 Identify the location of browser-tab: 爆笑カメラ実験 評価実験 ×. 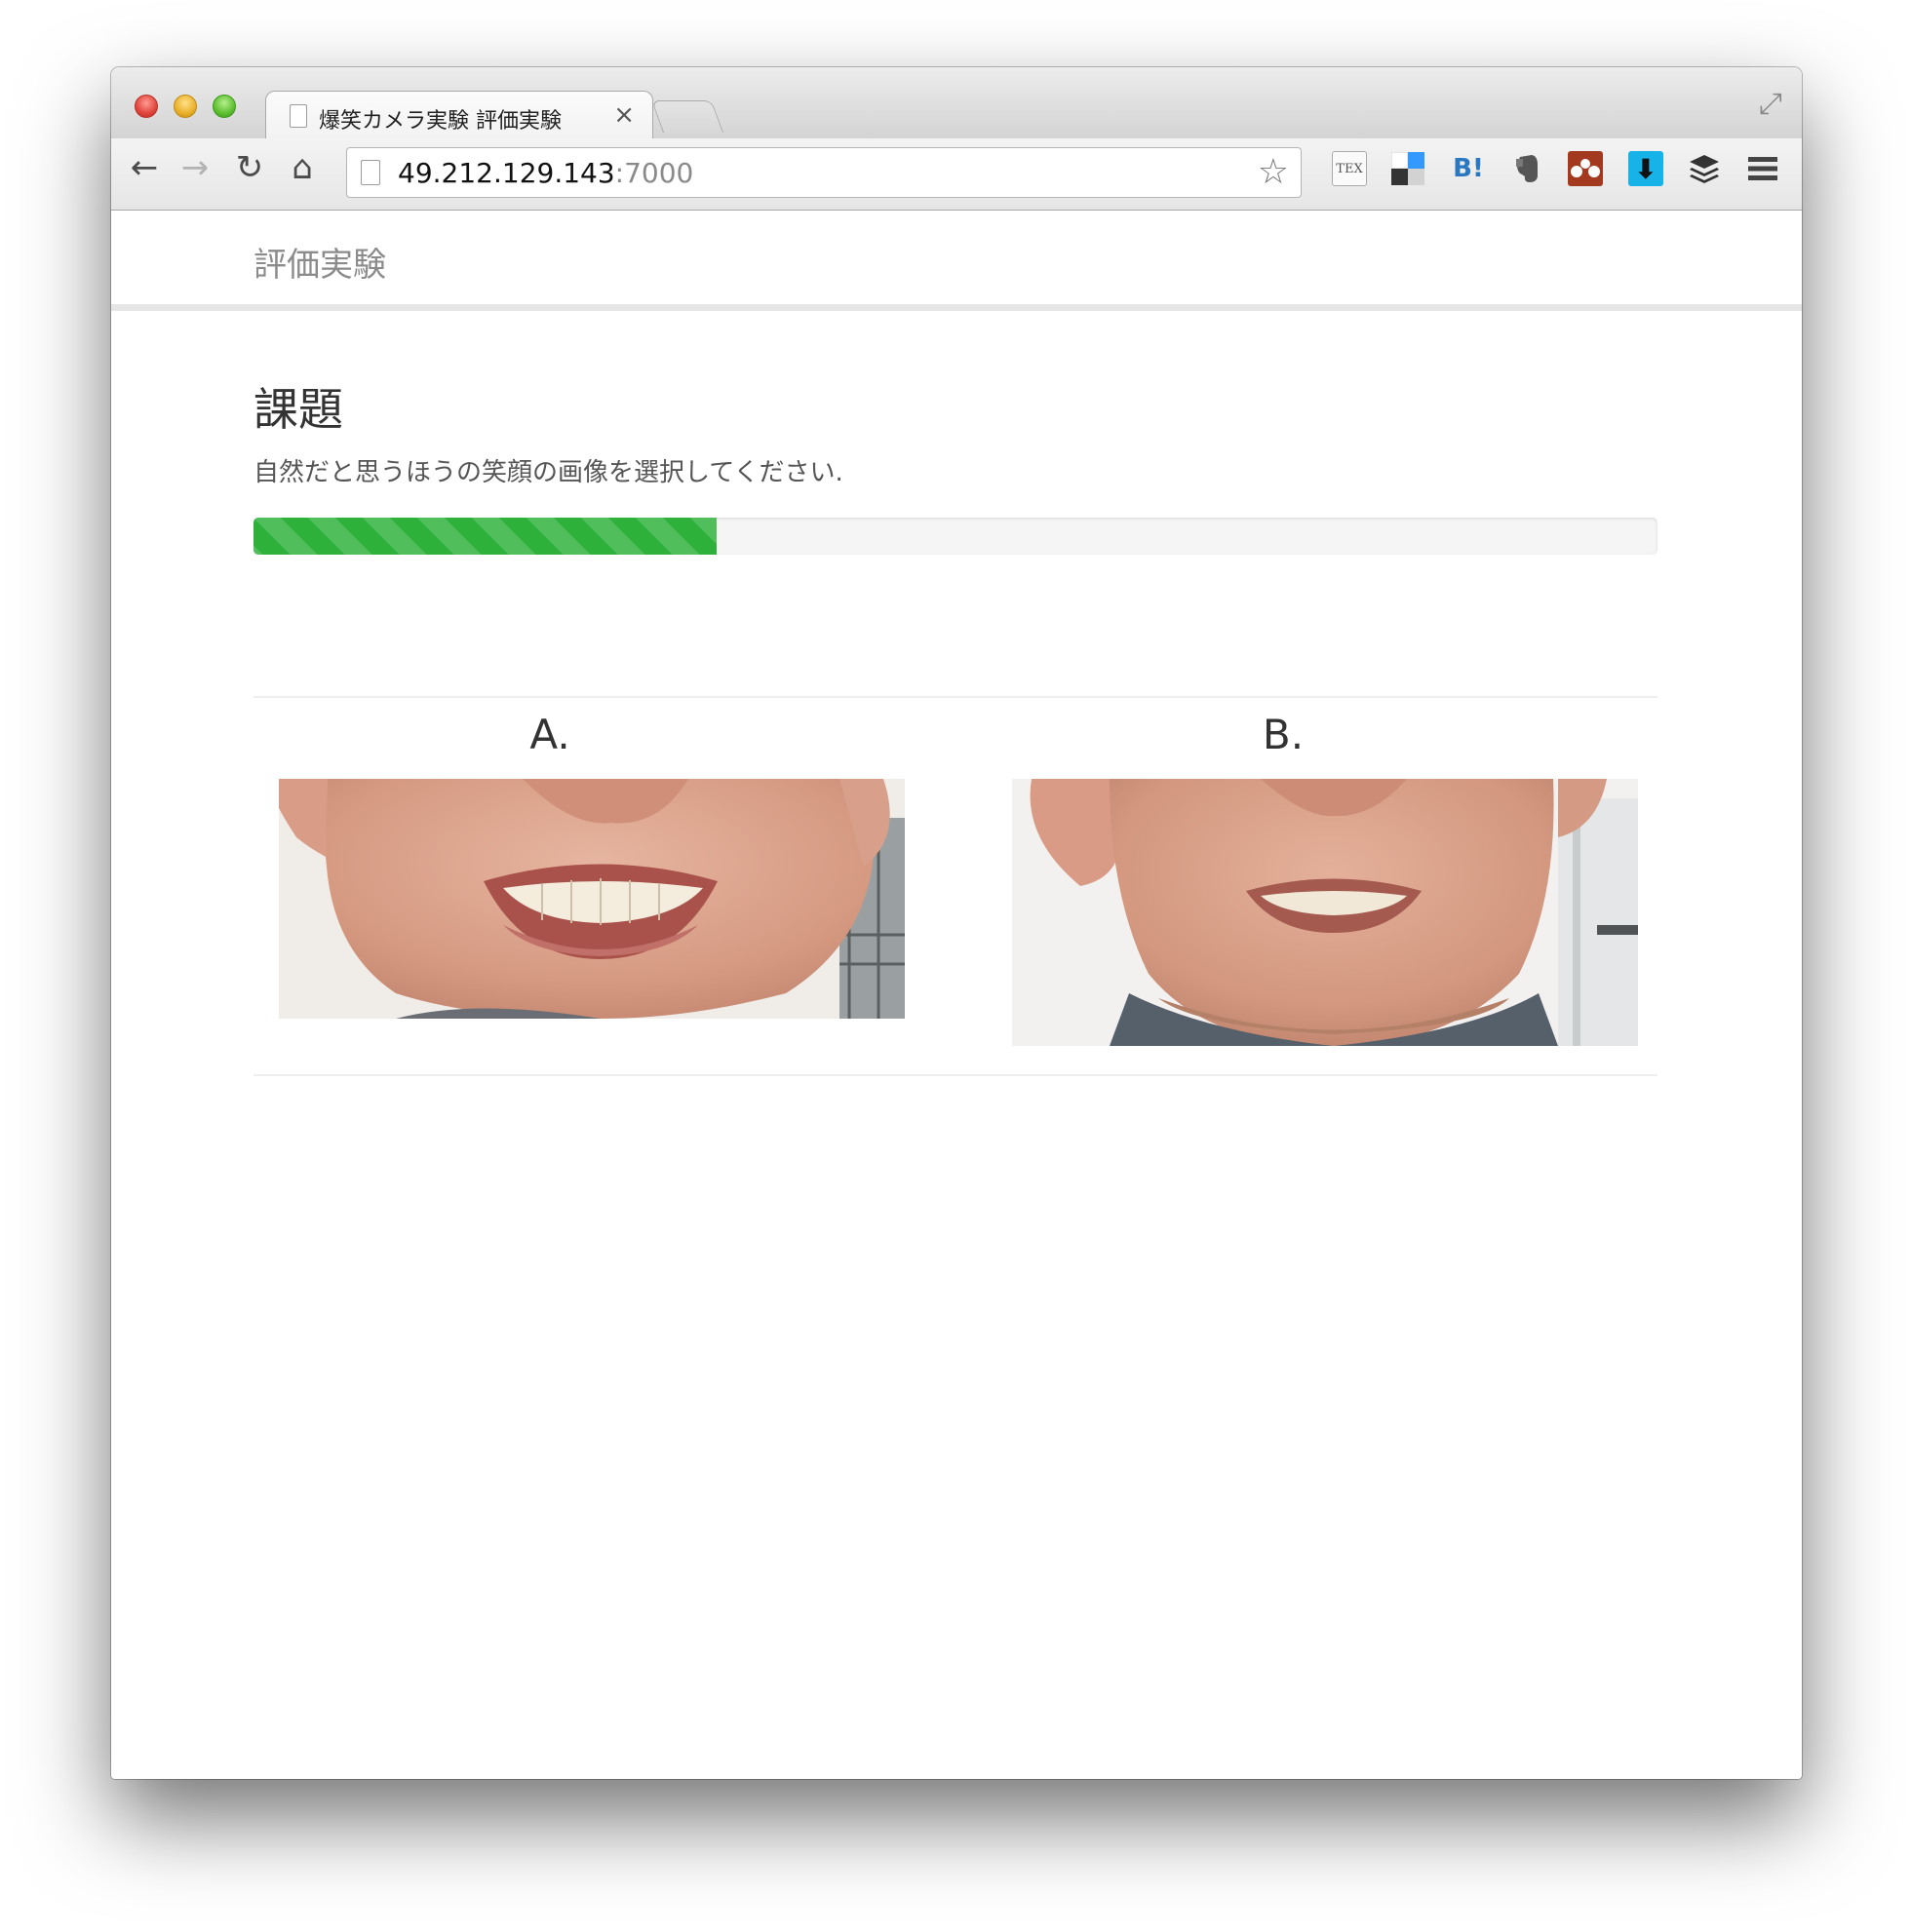
(459, 115).